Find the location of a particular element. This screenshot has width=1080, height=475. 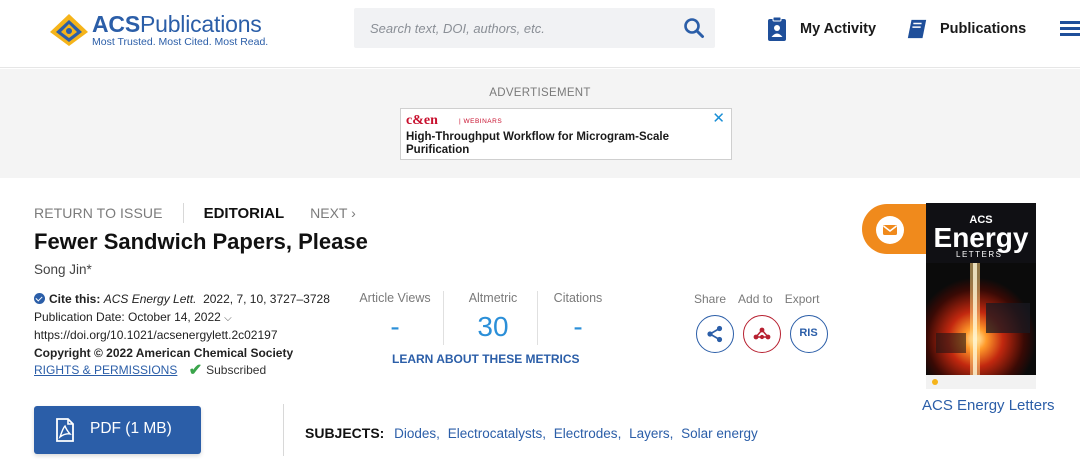

chevron-down-icon: ⌵ is located at coordinates (228, 318).